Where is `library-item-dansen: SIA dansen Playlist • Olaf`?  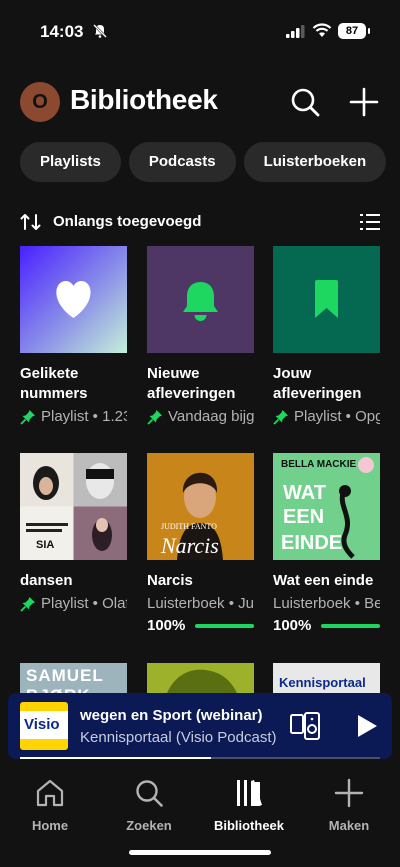
library-item-dansen: SIA dansen Playlist • Olaf is located at coordinates (73, 533).